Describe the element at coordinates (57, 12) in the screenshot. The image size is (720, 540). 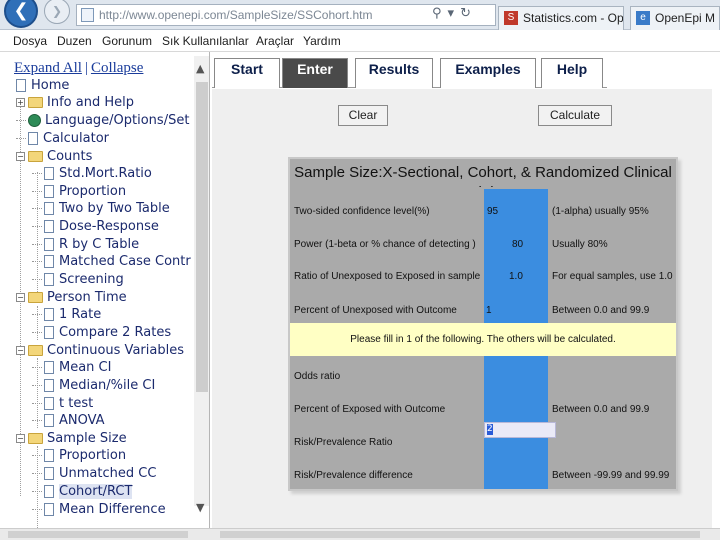
I see `forward-button: ❯` at that location.